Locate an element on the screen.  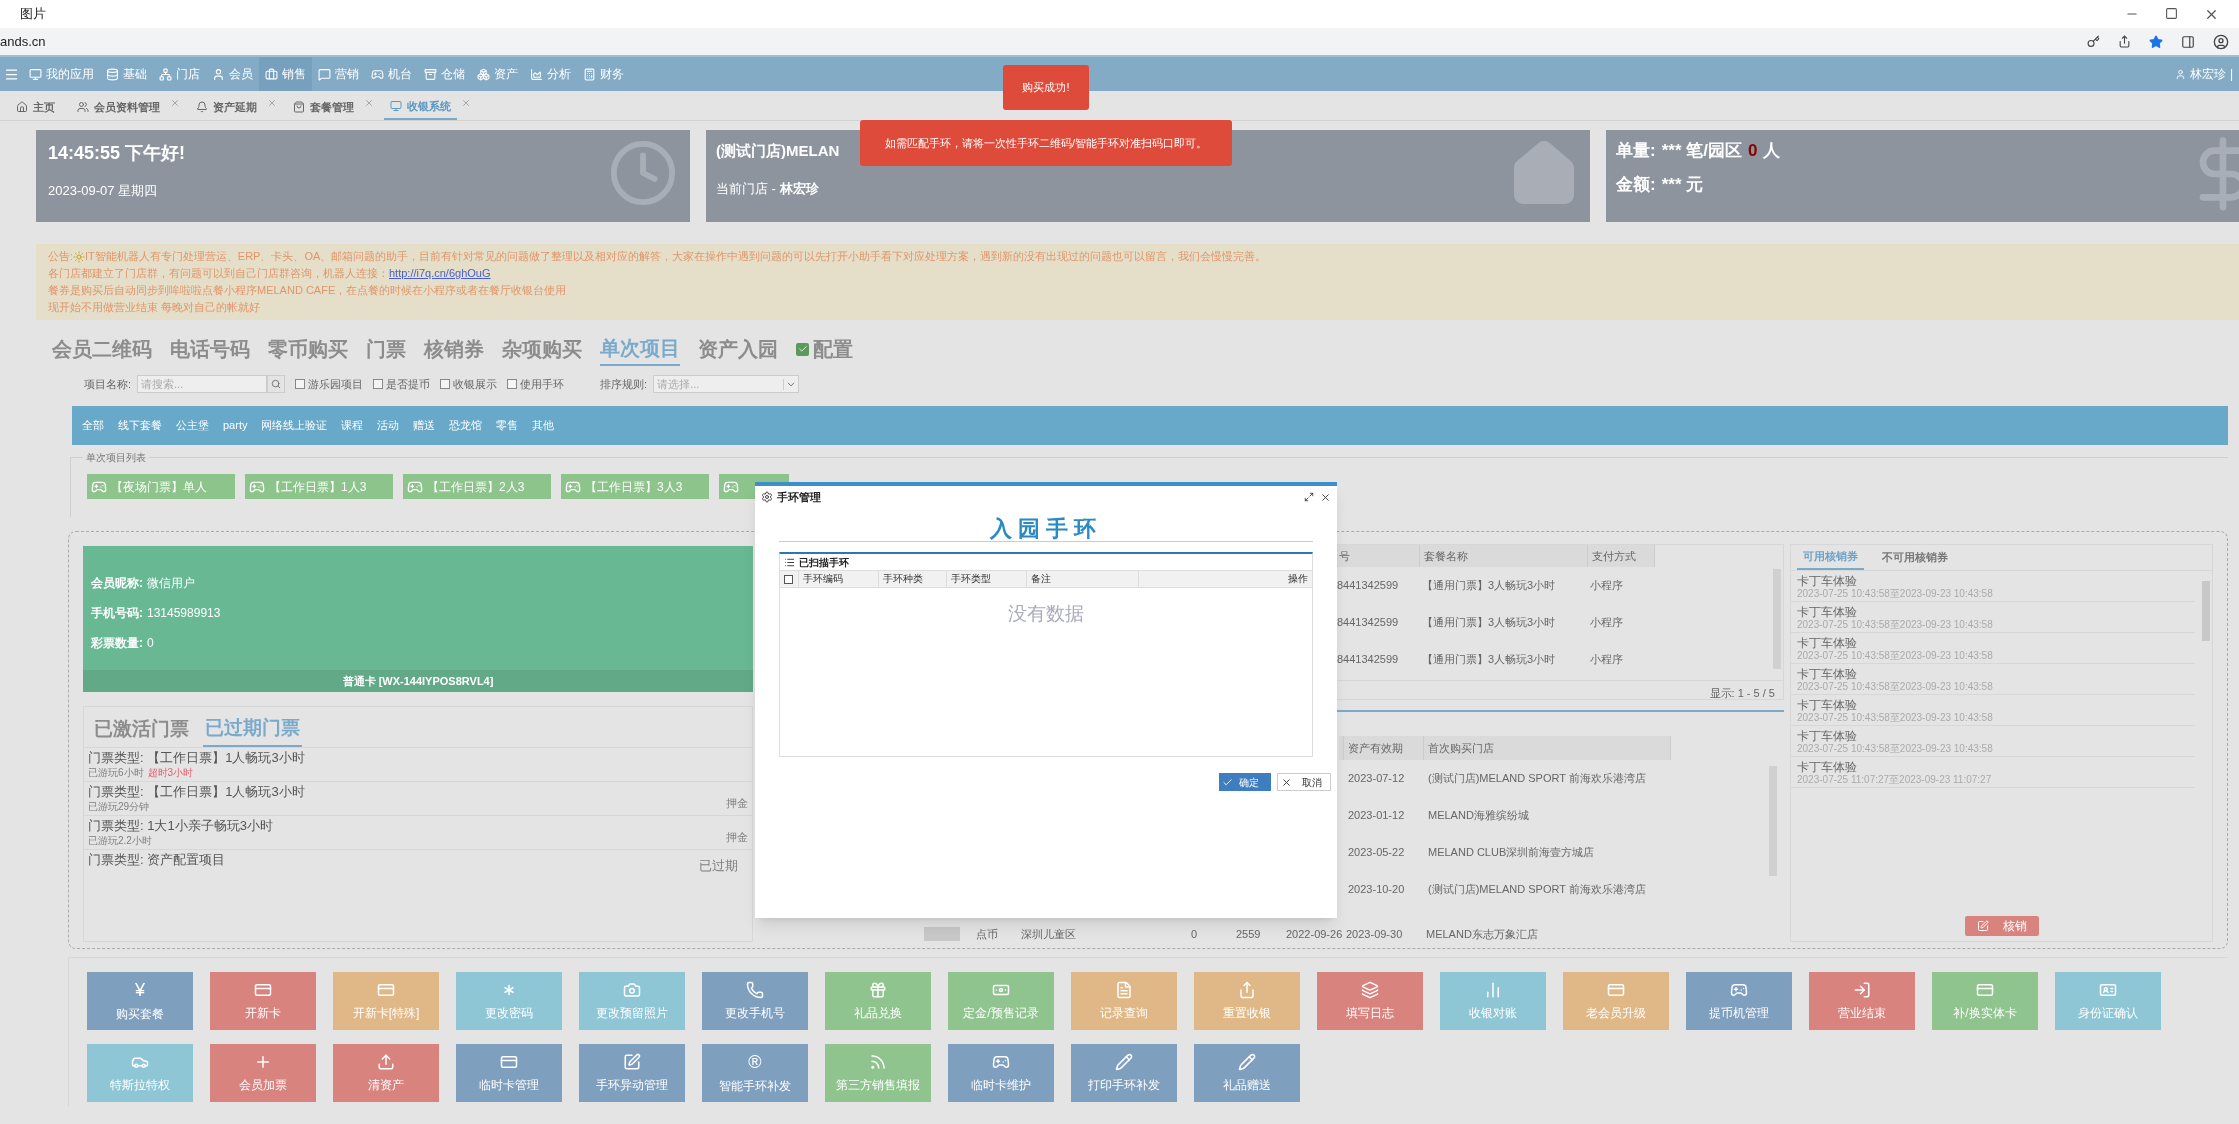
category-link: 网络线上验证 is located at coordinates (294, 425).